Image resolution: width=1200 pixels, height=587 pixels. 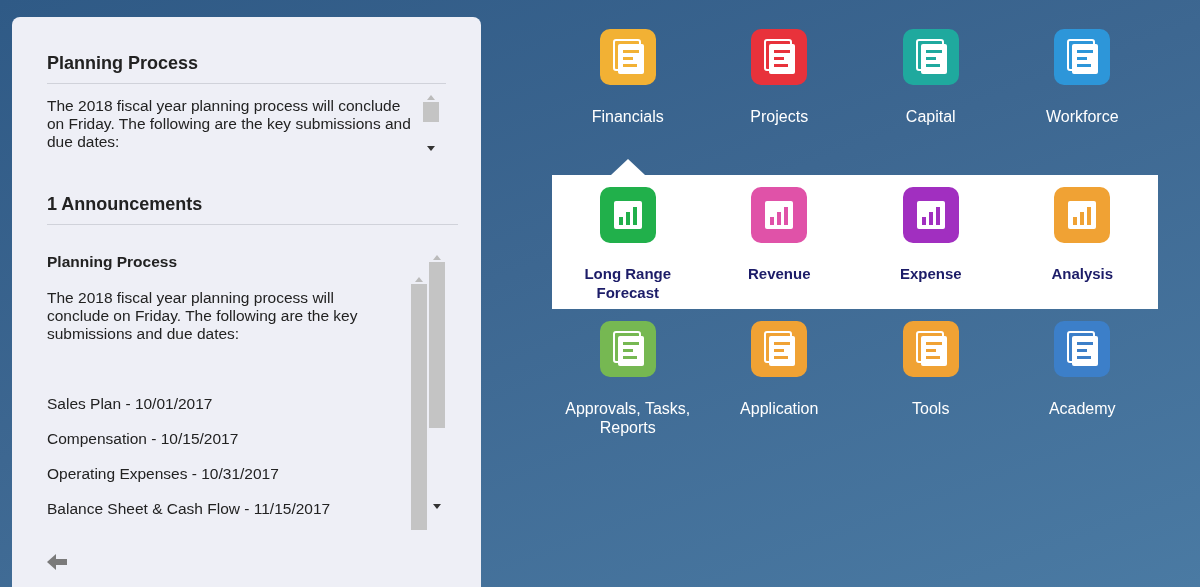 What do you see at coordinates (57, 562) in the screenshot?
I see `back-arrow-icon` at bounding box center [57, 562].